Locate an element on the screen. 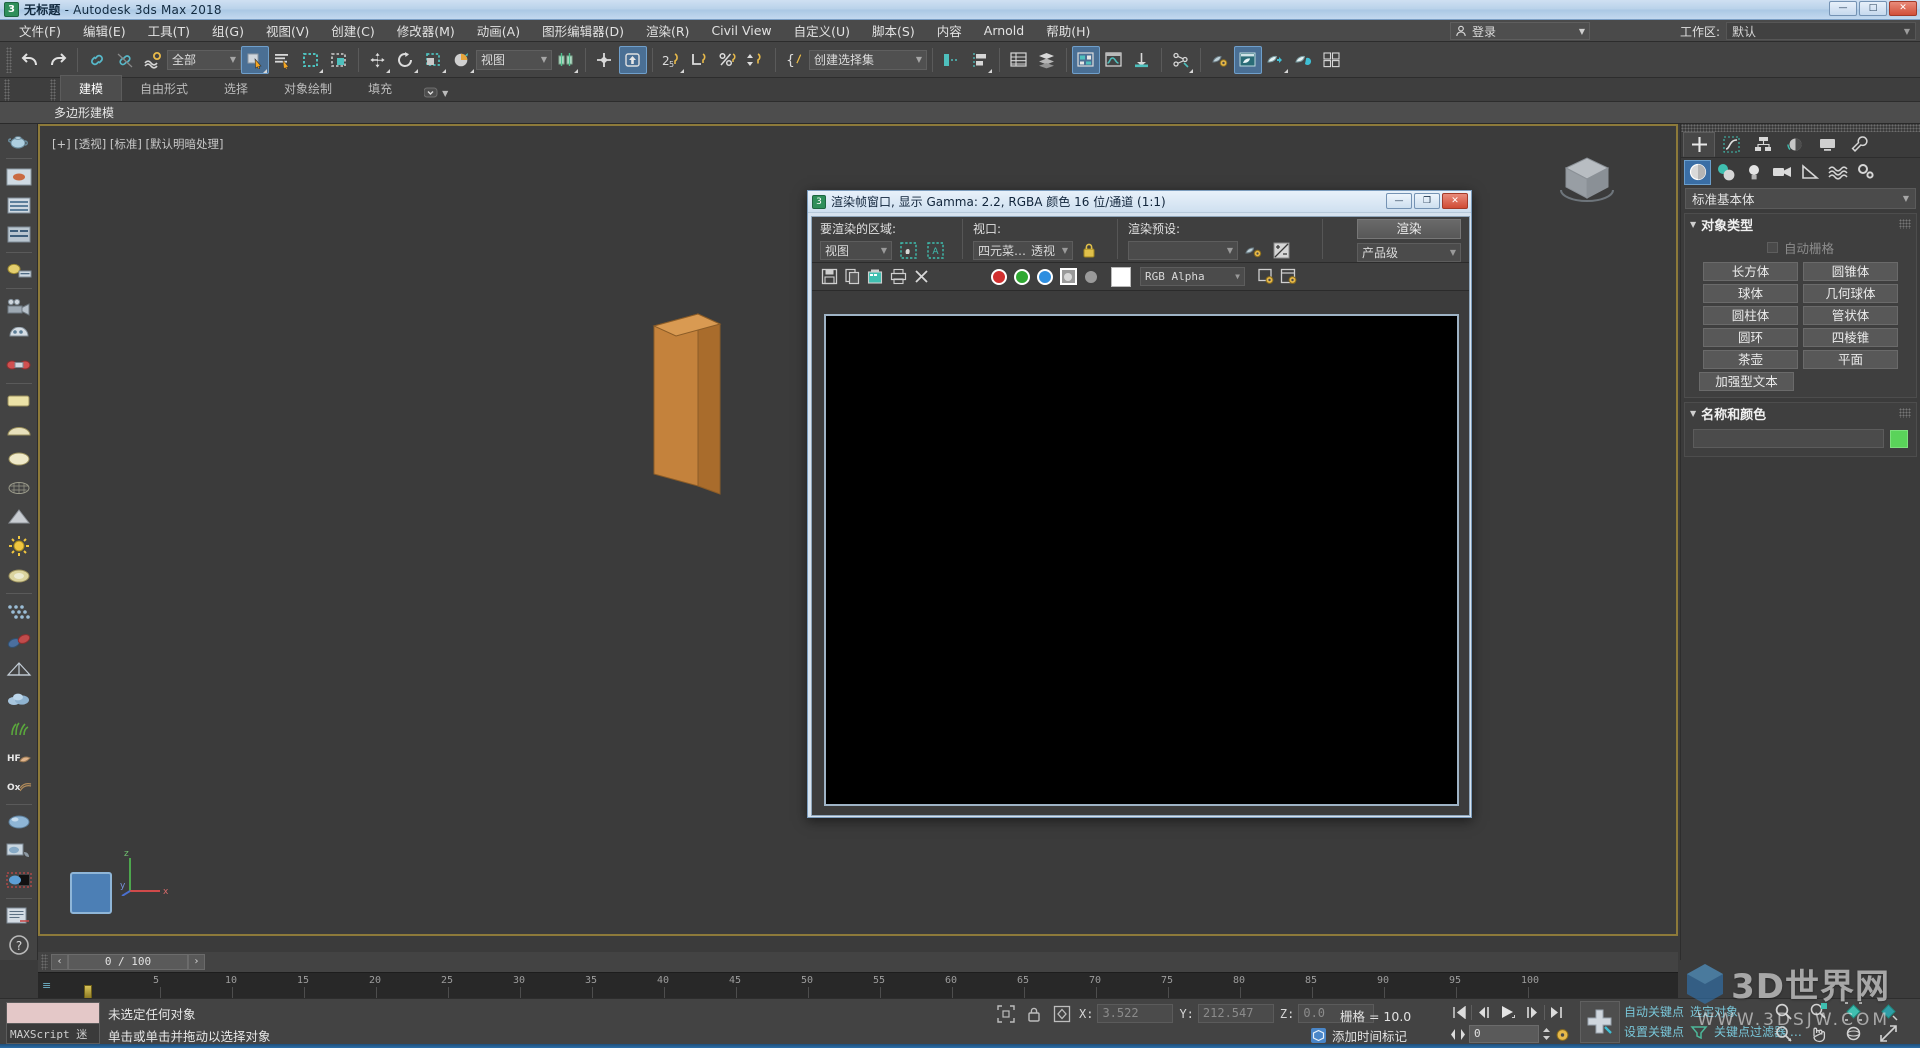  sphere-material-icon is located at coordinates (19, 822).